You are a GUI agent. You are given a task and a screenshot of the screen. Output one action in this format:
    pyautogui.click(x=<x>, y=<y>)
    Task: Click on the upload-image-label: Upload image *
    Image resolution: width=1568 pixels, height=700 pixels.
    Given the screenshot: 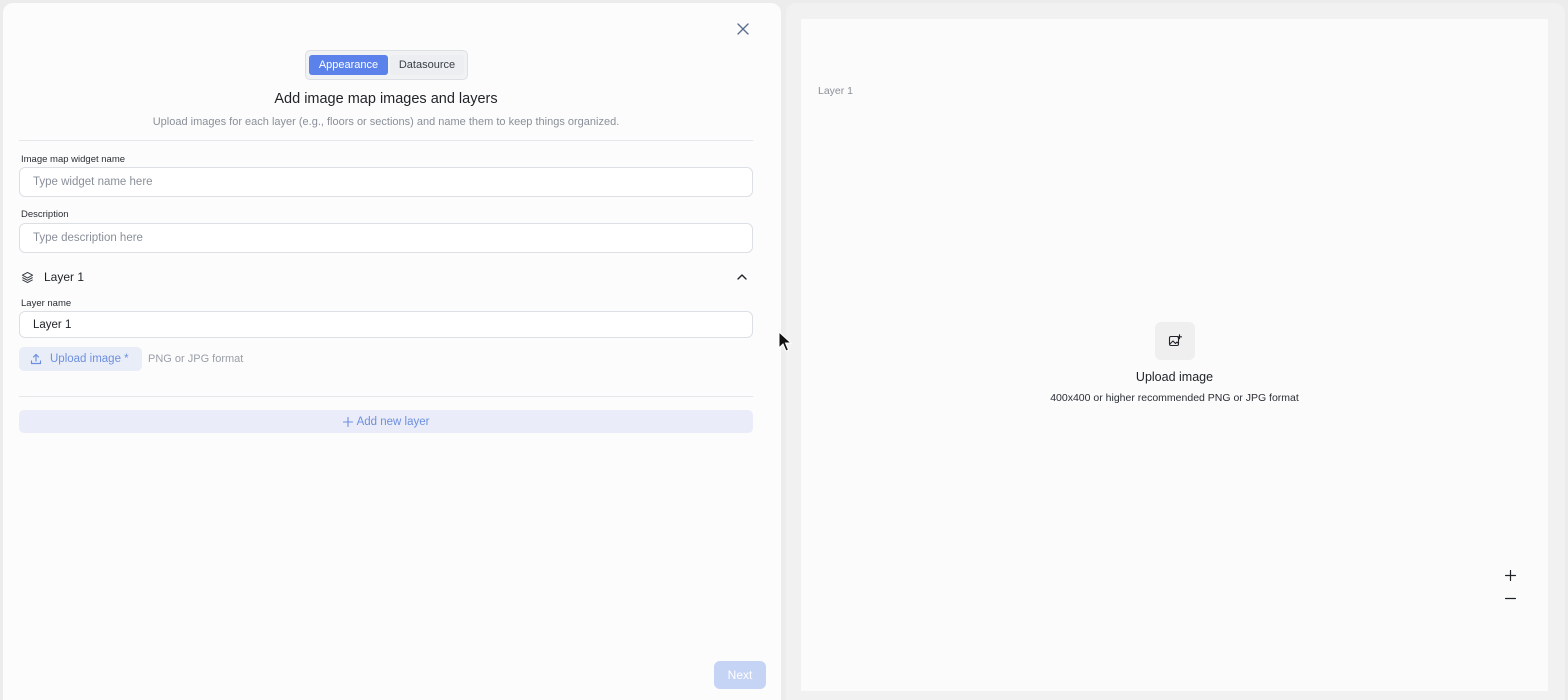 What is the action you would take?
    pyautogui.click(x=89, y=359)
    